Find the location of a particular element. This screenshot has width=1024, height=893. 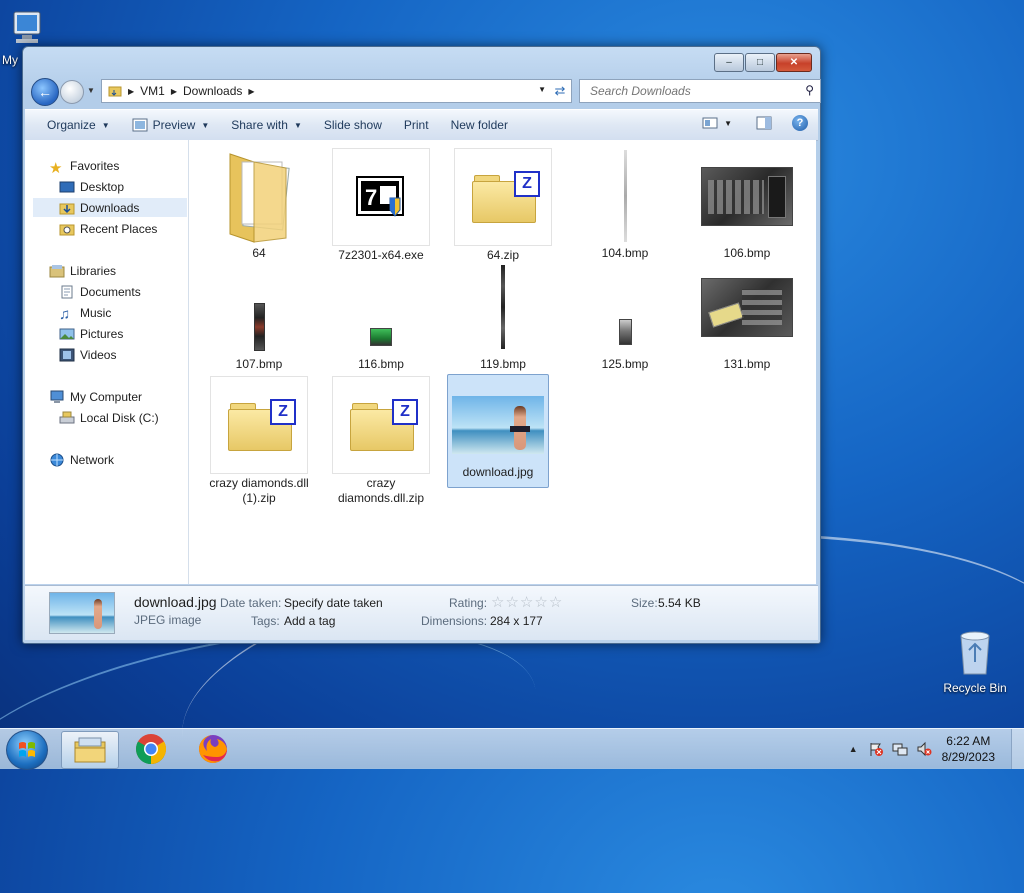

new-folder-button: New folder is located at coordinates (479, 125).